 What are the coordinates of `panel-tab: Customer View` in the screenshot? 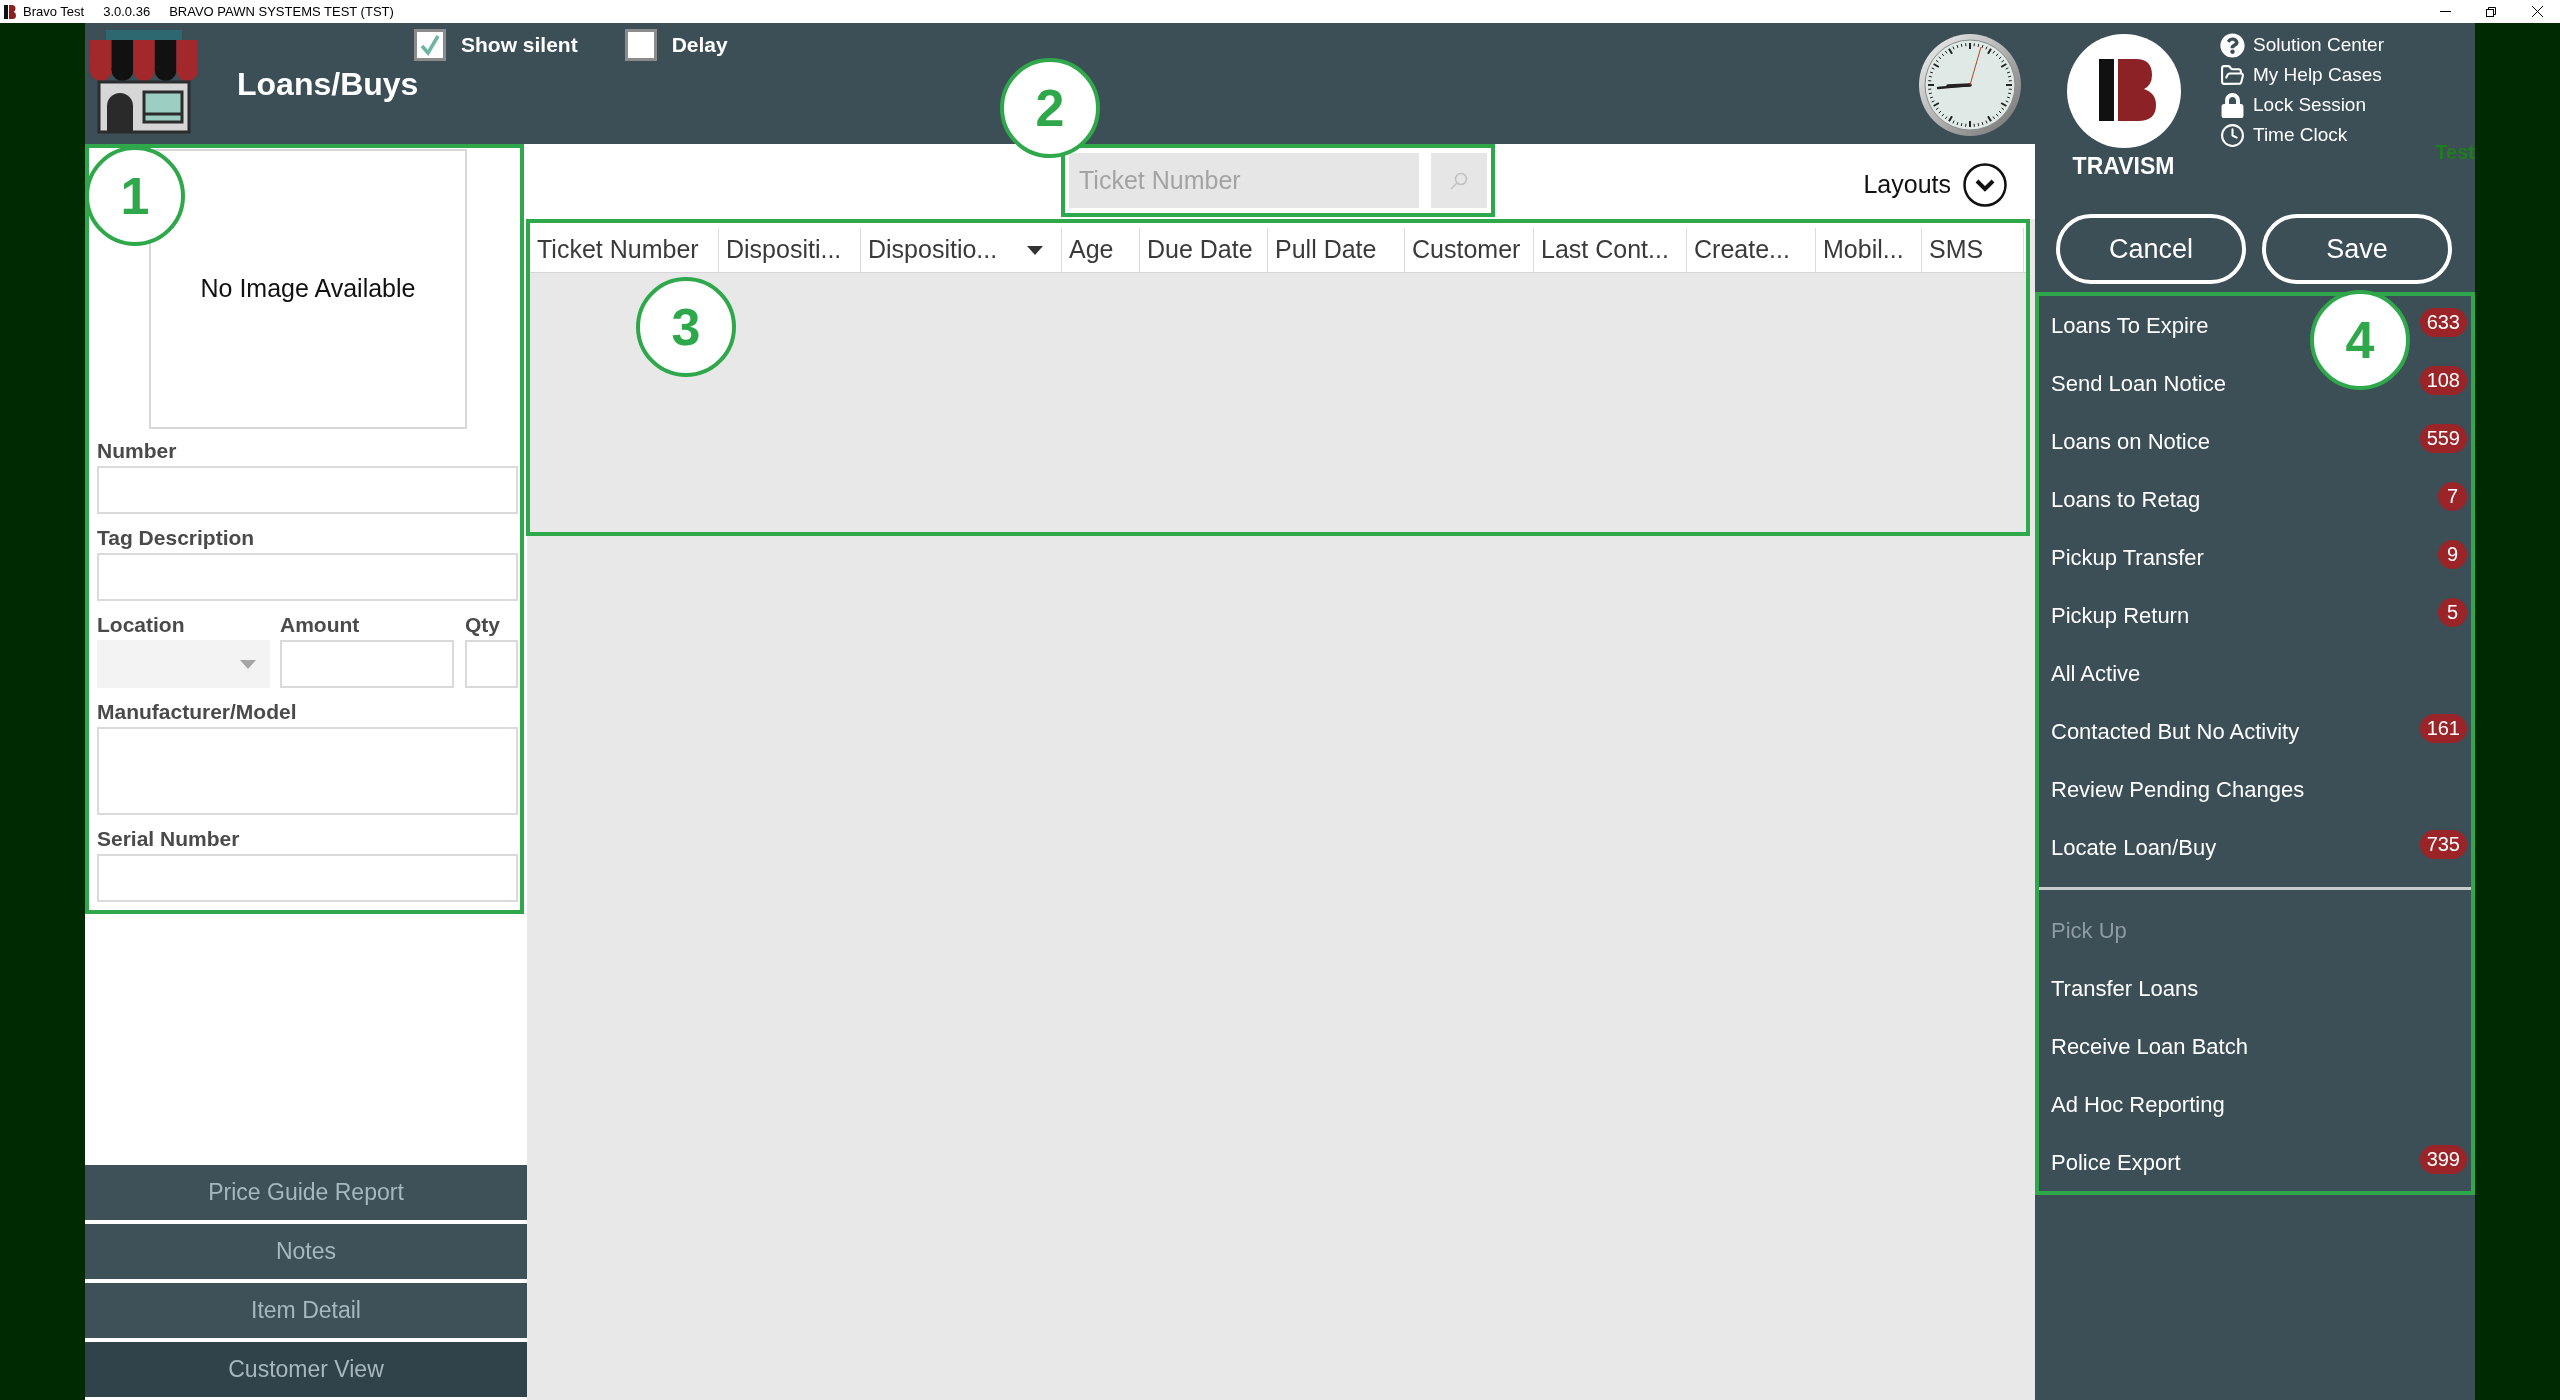 It's located at (306, 1369).